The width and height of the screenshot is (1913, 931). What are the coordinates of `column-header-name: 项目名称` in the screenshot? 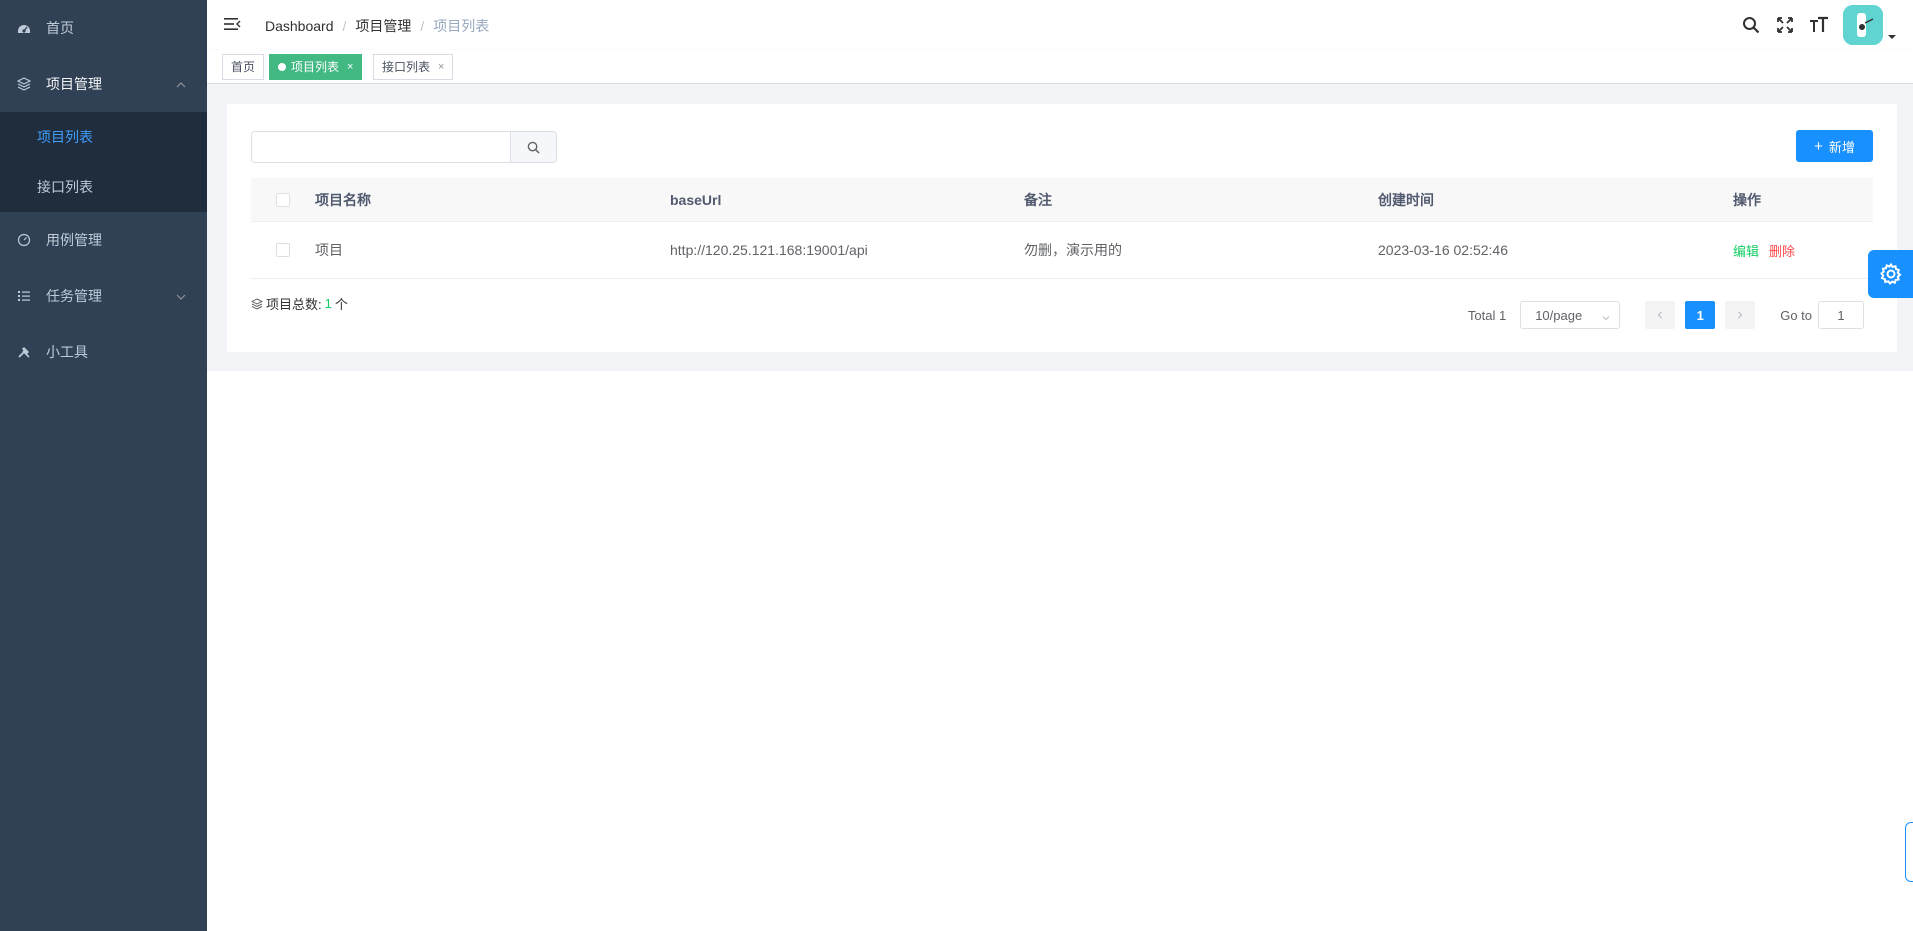 It's located at (343, 199).